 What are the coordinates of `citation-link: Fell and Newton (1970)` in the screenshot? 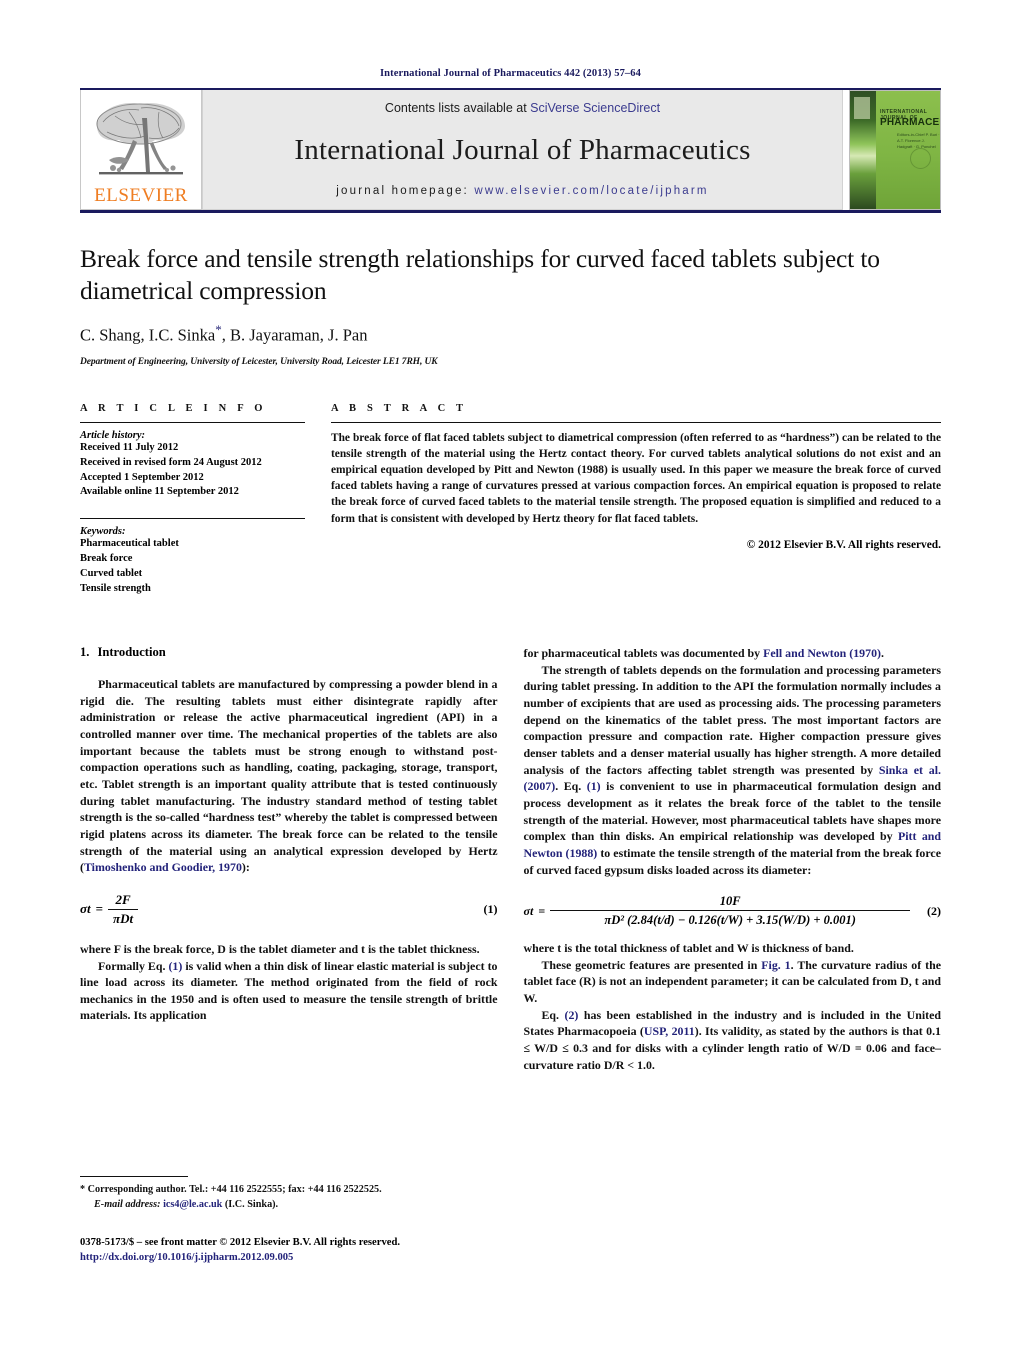 It's located at (822, 653).